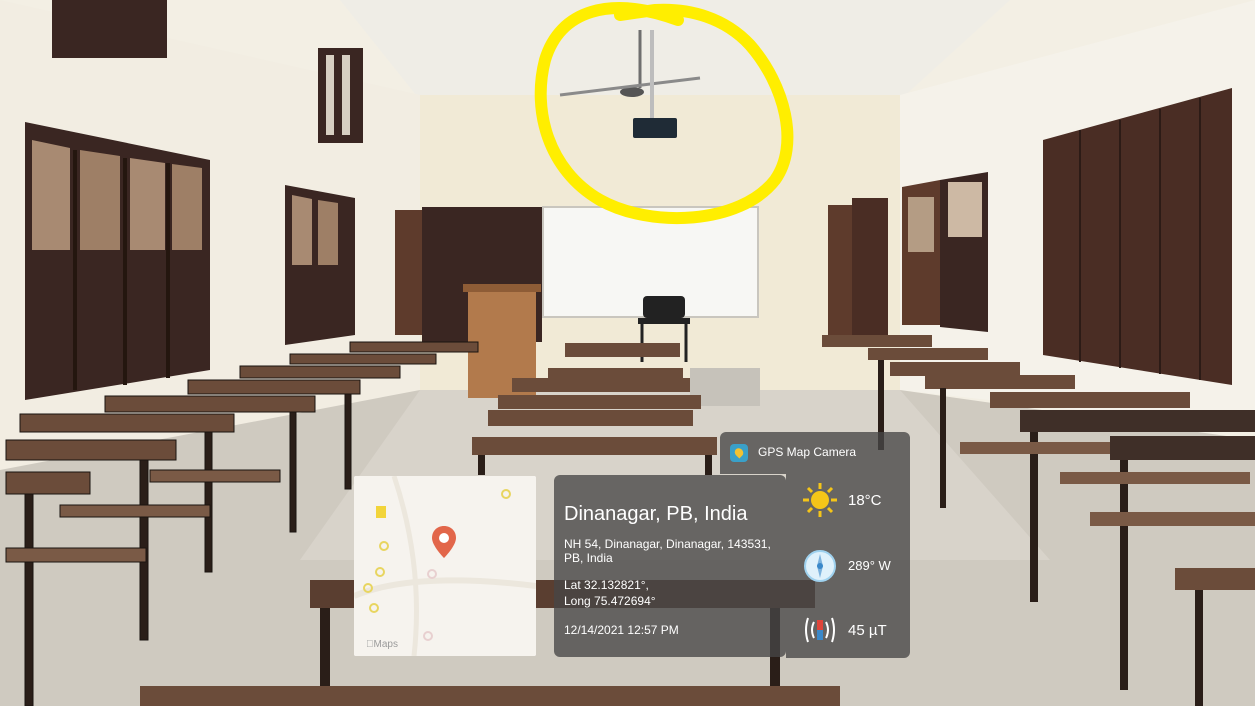 This screenshot has height=706, width=1255. Describe the element at coordinates (445, 566) in the screenshot. I see `location-map-thumbnail: Maps` at that location.